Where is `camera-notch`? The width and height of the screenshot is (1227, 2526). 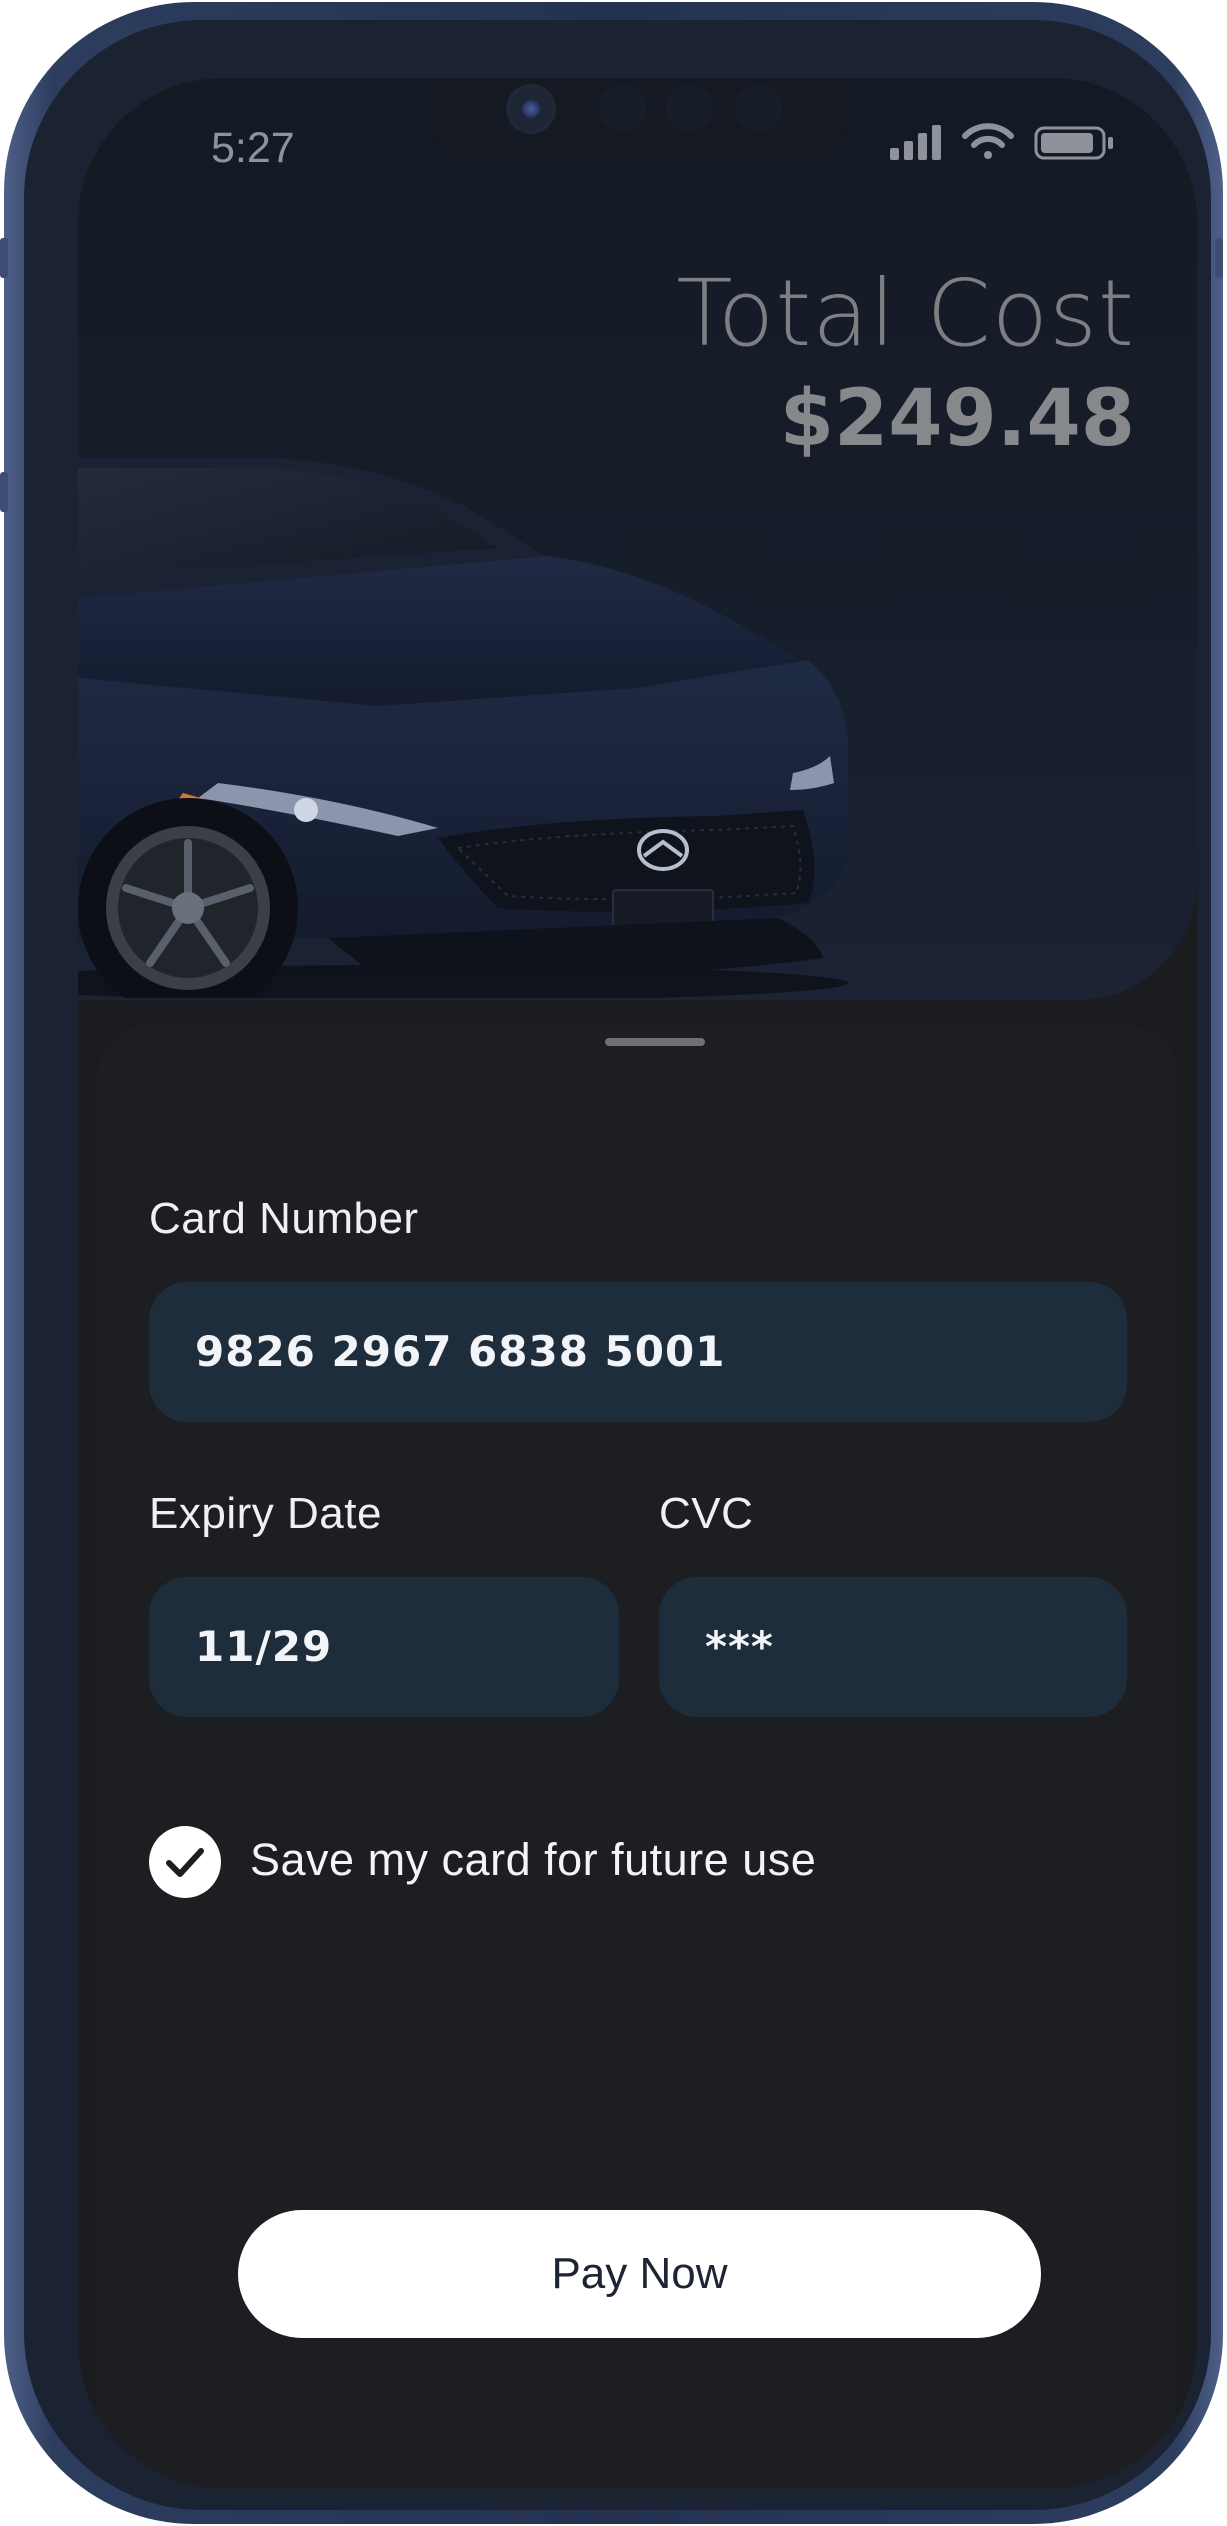 camera-notch is located at coordinates (638, 122).